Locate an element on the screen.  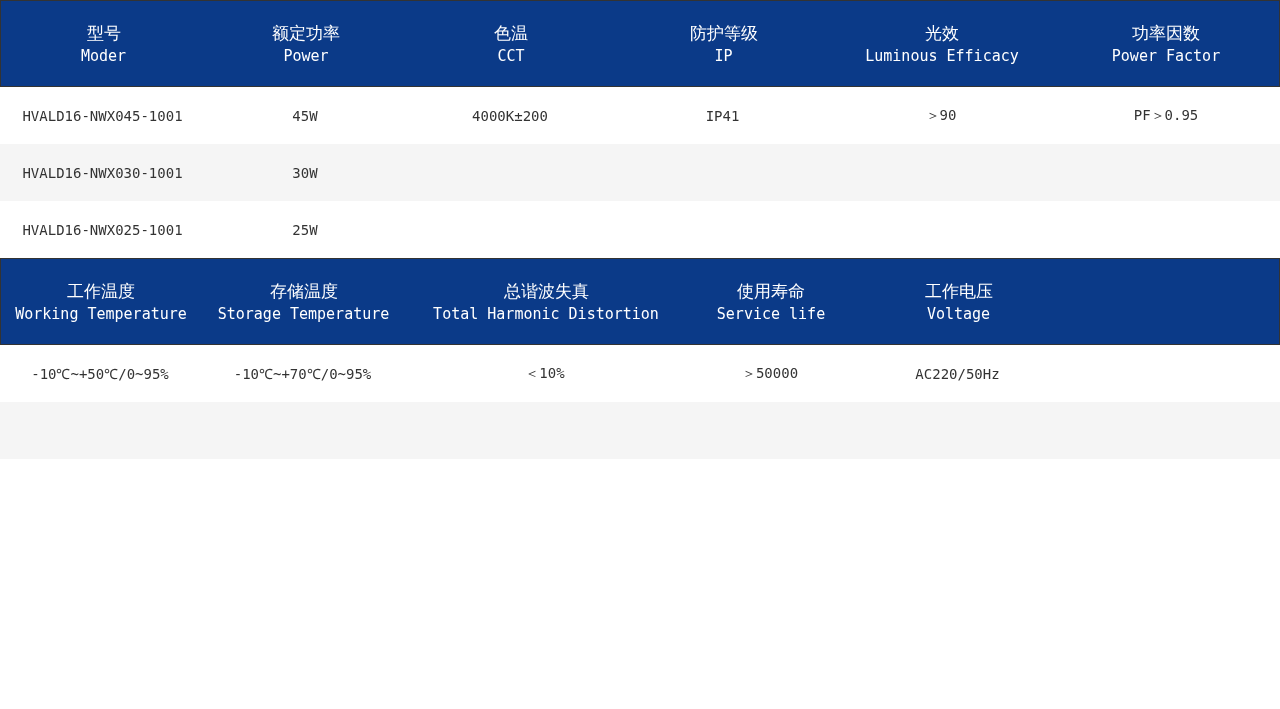
column-heading: 色温 is located at coordinates (511, 33).